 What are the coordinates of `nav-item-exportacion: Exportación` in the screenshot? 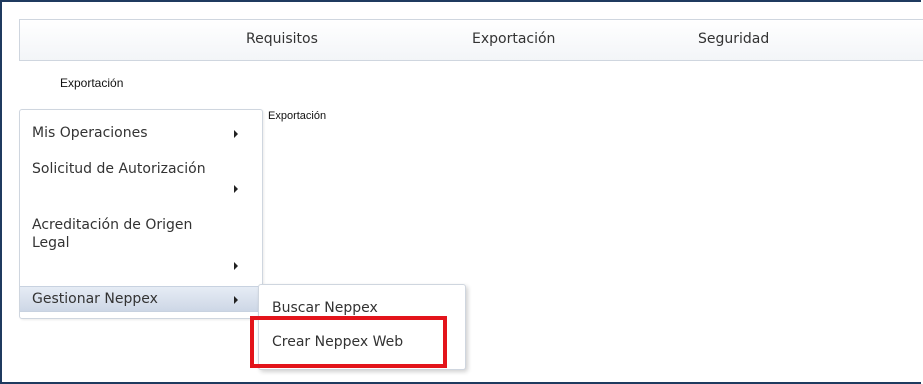 It's located at (513, 39).